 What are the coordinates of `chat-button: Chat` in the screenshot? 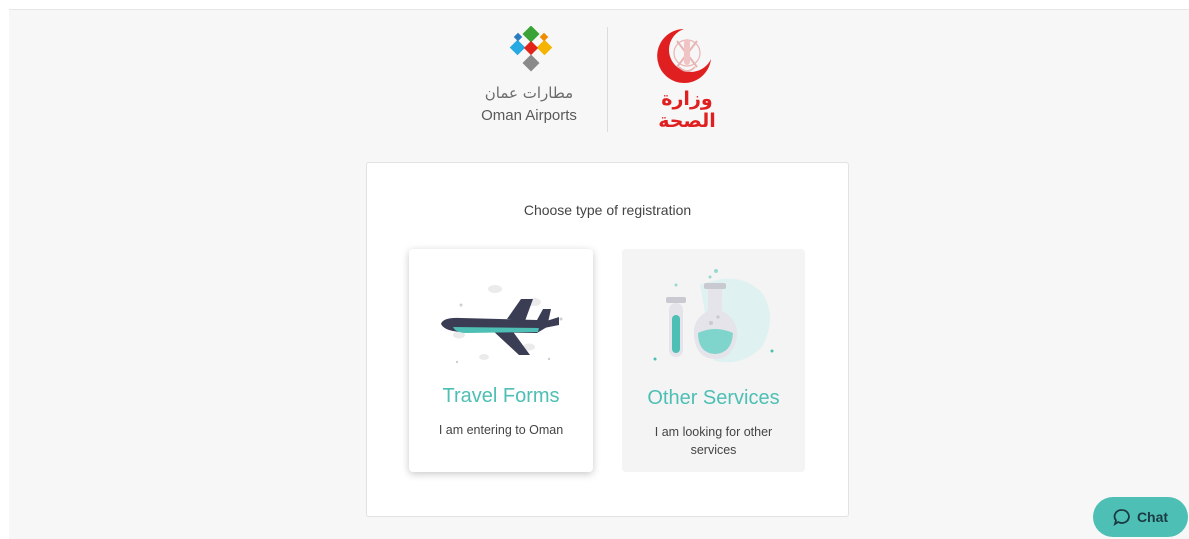 It's located at (1140, 517).